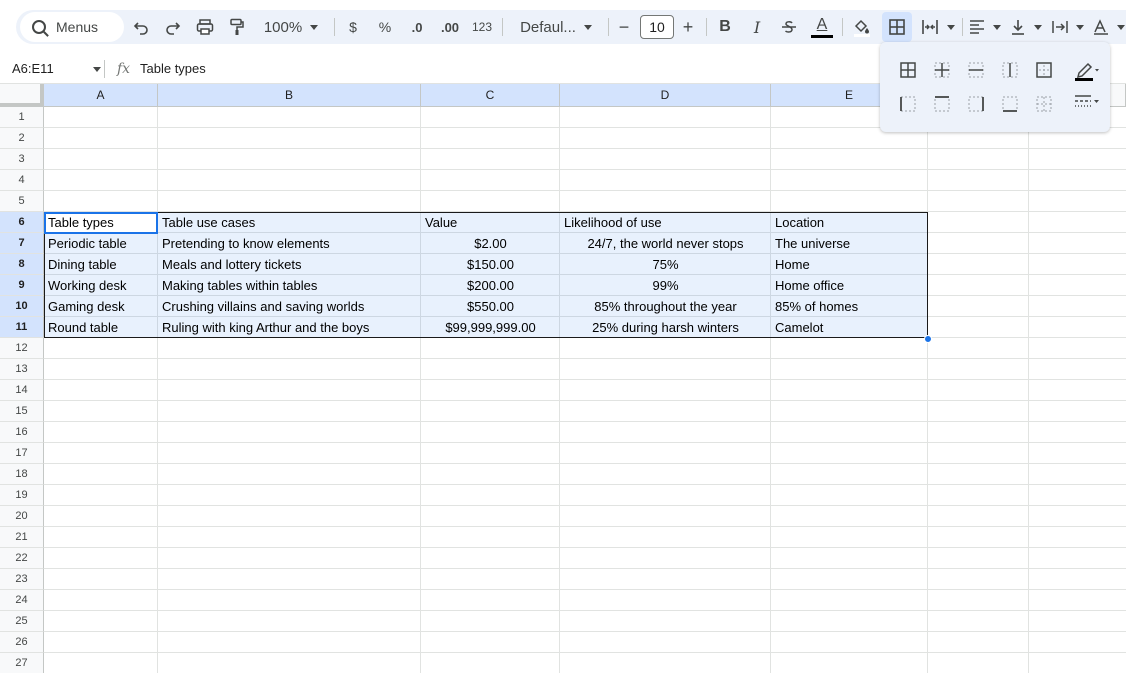 This screenshot has height=673, width=1126. Describe the element at coordinates (97, 69) in the screenshot. I see `chevron-down-icon` at that location.